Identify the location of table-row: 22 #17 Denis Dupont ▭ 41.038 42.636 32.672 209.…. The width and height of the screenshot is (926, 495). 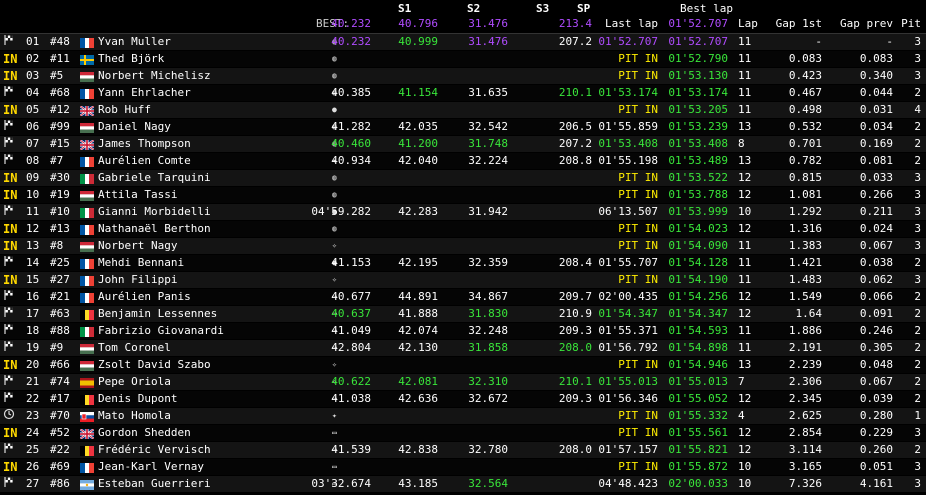
(463, 399).